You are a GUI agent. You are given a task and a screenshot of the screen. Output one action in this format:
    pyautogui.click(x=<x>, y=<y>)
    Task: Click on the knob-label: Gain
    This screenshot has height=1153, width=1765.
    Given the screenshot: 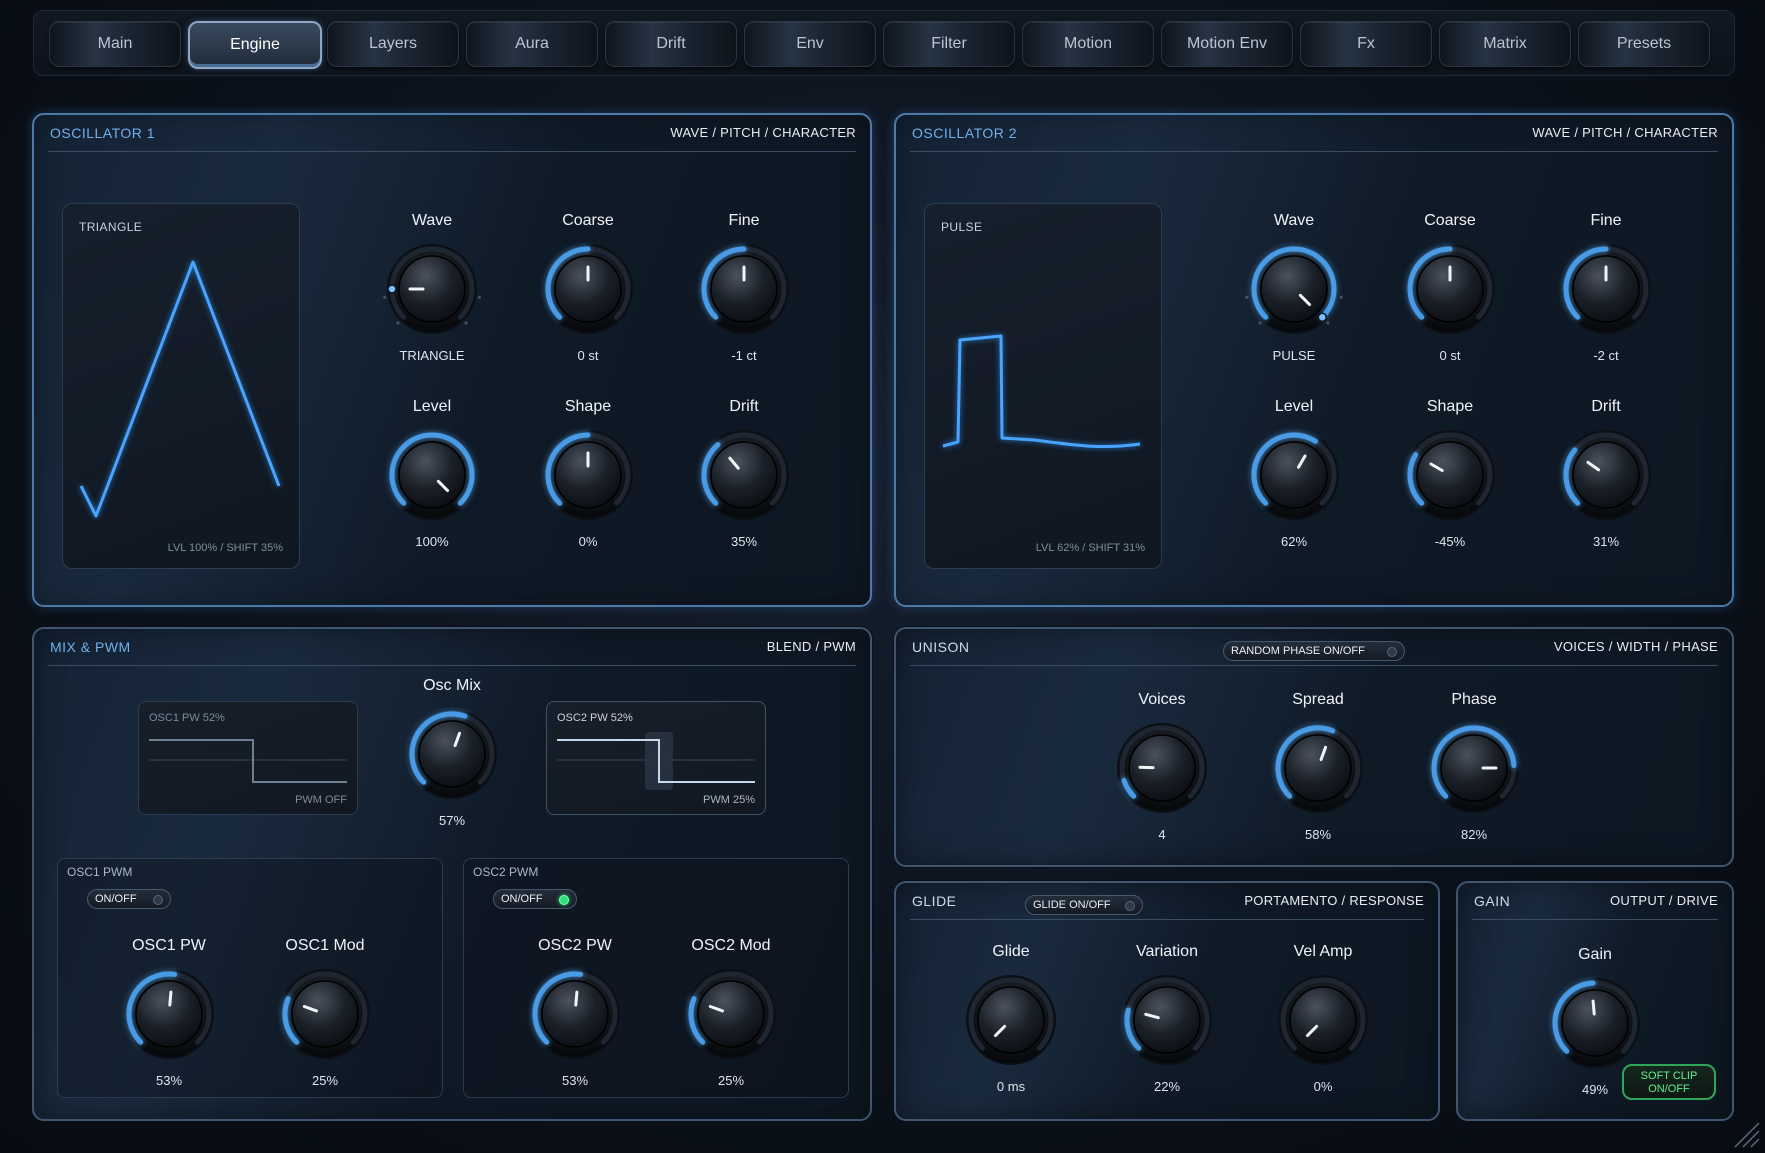 What is the action you would take?
    pyautogui.click(x=1595, y=954)
    